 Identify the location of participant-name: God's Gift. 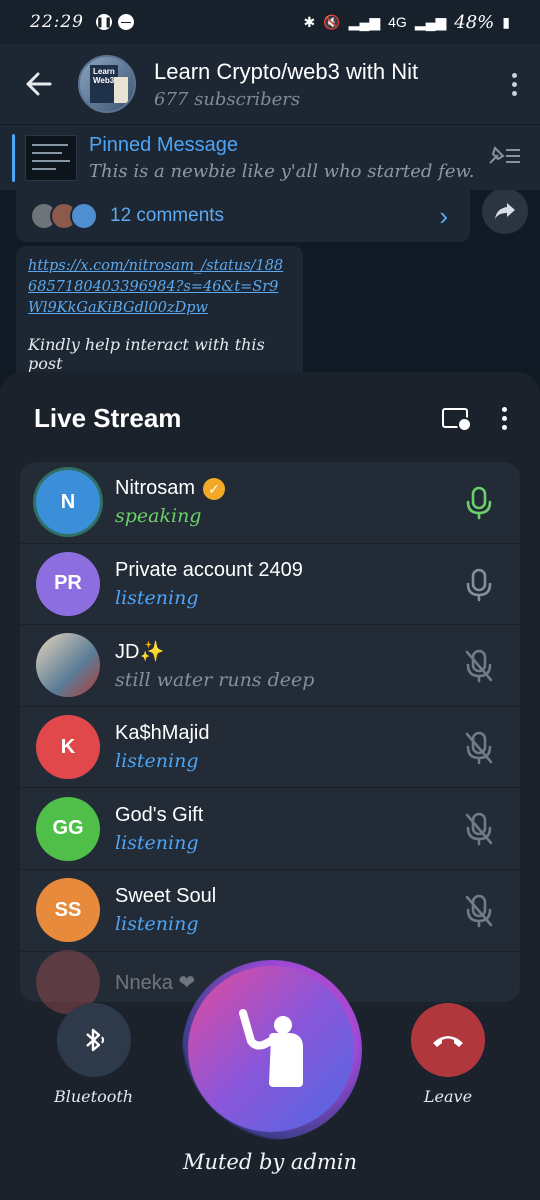
(159, 815).